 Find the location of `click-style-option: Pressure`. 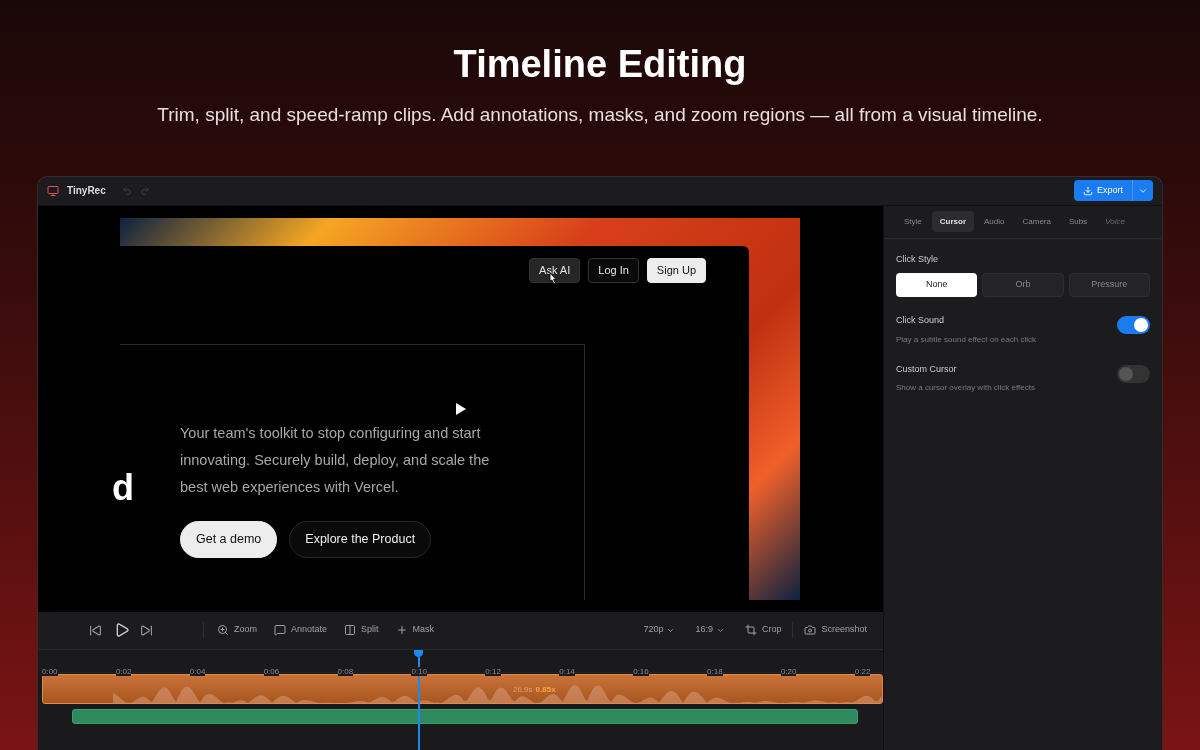

click-style-option: Pressure is located at coordinates (1109, 285).